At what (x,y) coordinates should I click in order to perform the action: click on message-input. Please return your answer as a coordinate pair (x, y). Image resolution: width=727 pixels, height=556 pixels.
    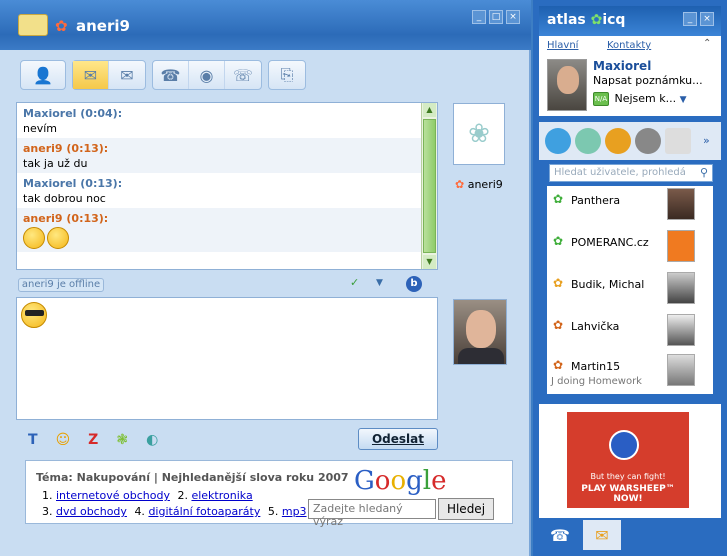
    Looking at the image, I should click on (227, 358).